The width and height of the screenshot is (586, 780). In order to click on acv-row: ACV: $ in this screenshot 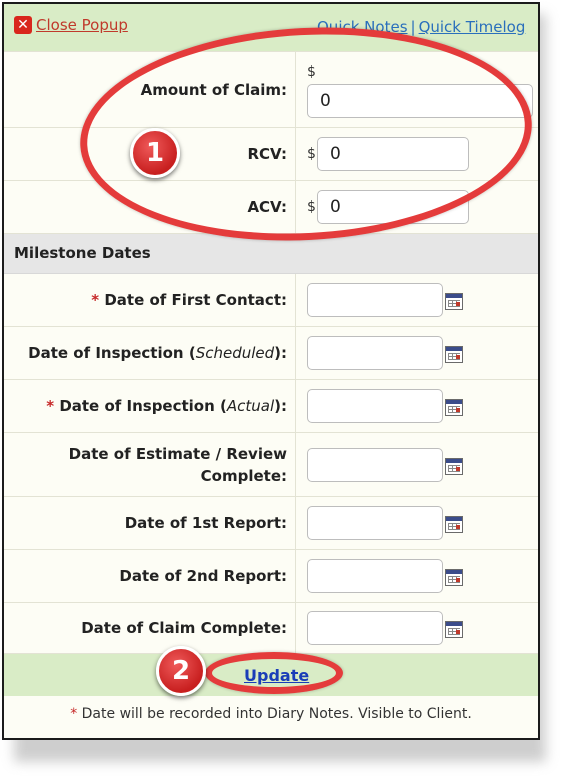, I will do `click(271, 207)`.